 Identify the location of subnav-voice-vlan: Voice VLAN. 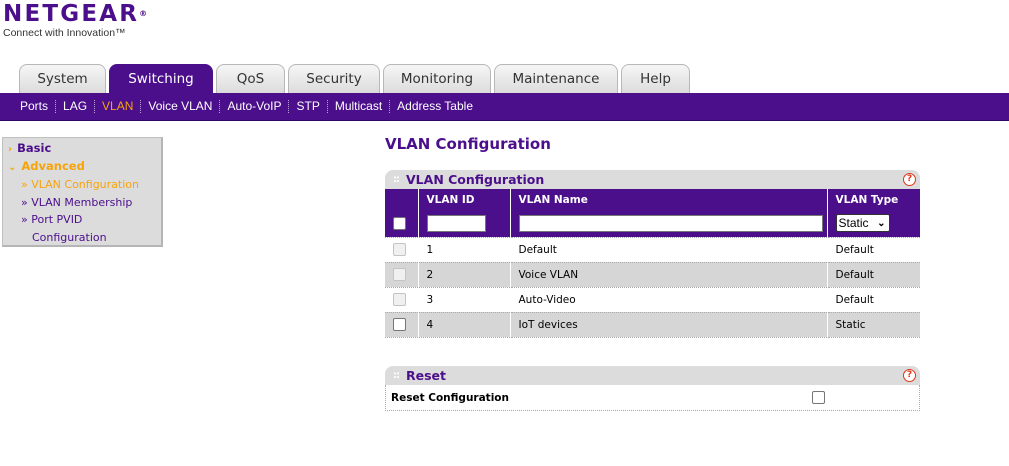
(181, 106).